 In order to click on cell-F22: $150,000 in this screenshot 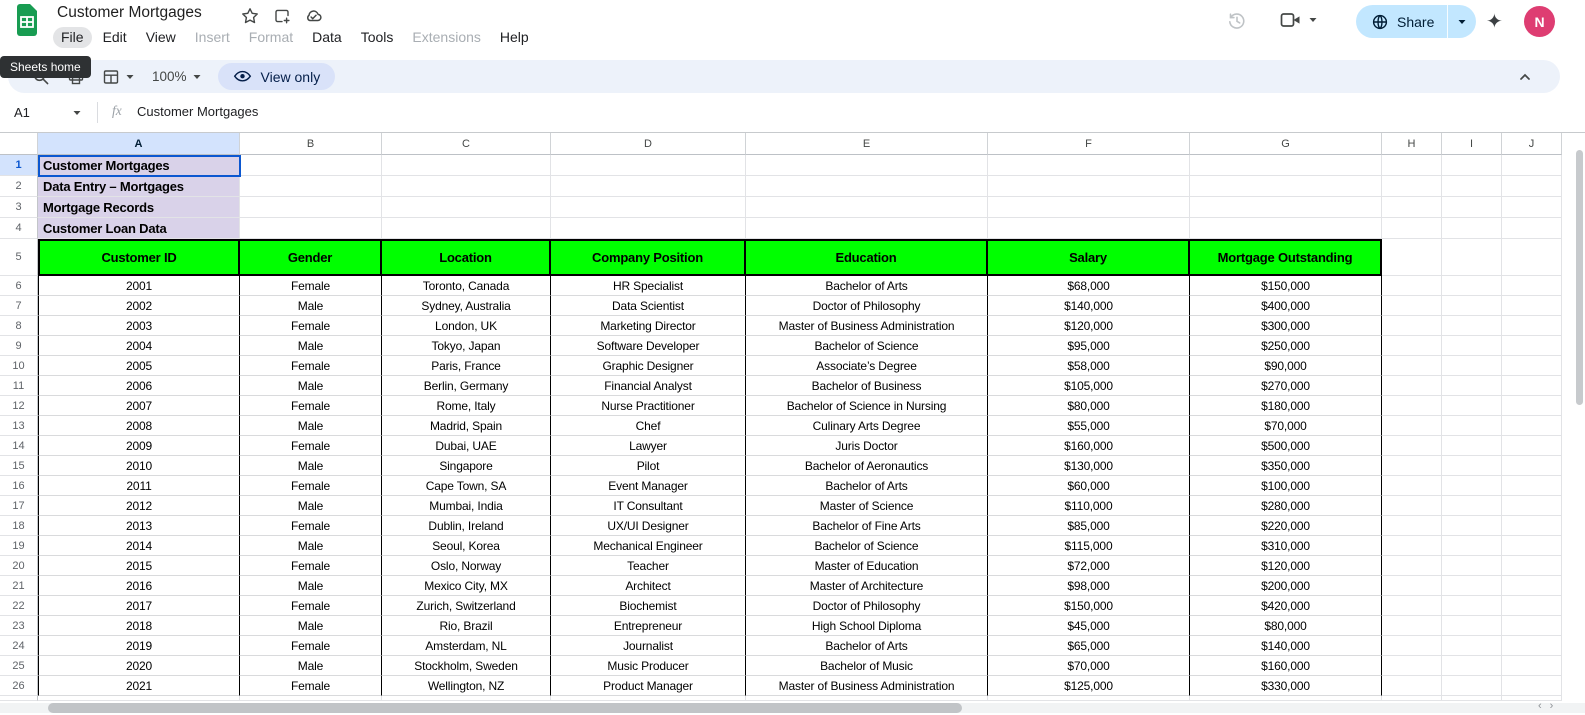, I will do `click(1089, 606)`.